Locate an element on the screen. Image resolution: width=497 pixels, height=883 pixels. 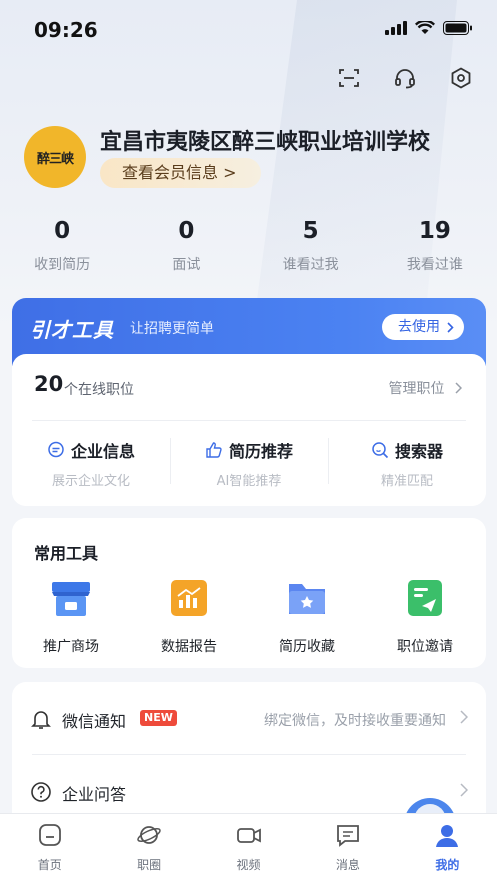
online-job-count-label: 个在线职位 is located at coordinates (99, 390).